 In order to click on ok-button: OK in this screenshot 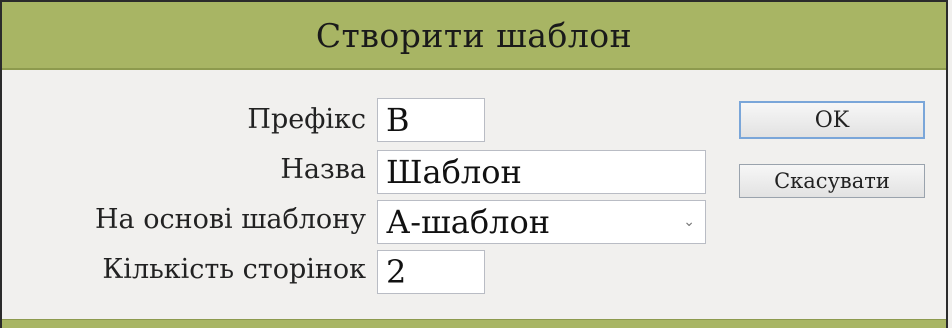, I will do `click(832, 120)`.